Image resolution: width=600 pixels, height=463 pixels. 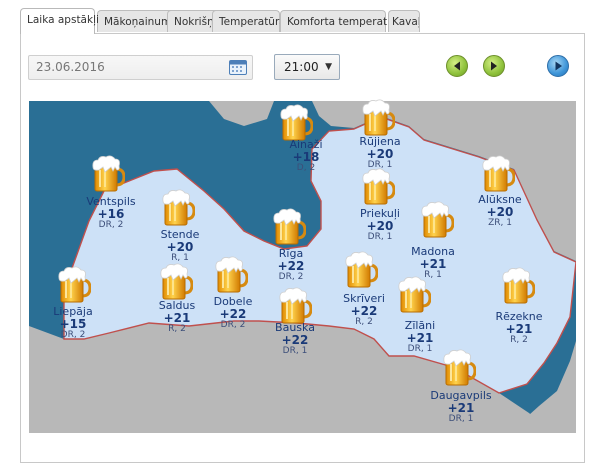 I want to click on tab-komforta-temperatura: Komforta temperatūra, so click(x=342, y=21).